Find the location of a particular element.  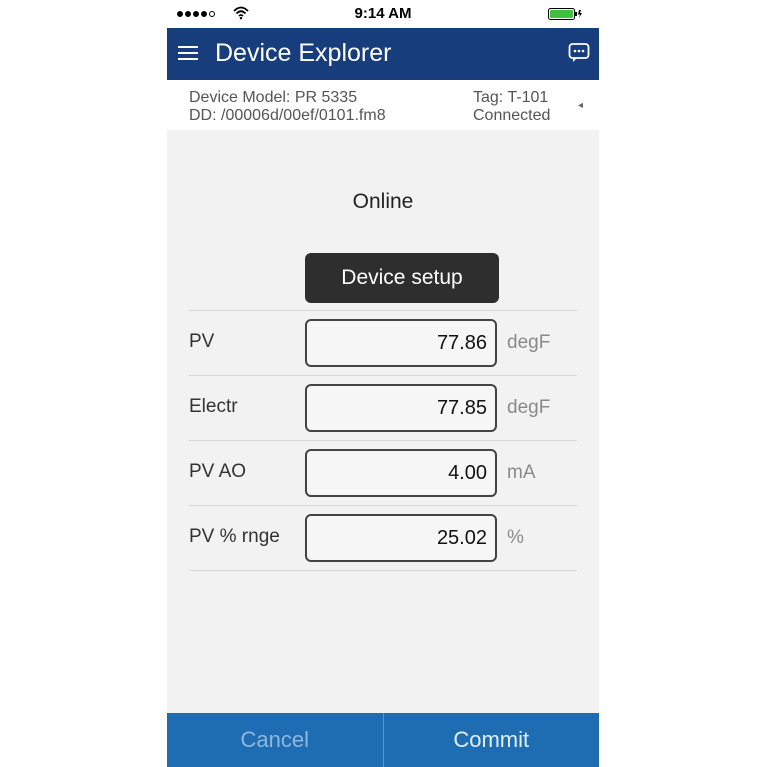

electr-unit: degF is located at coordinates (529, 407).